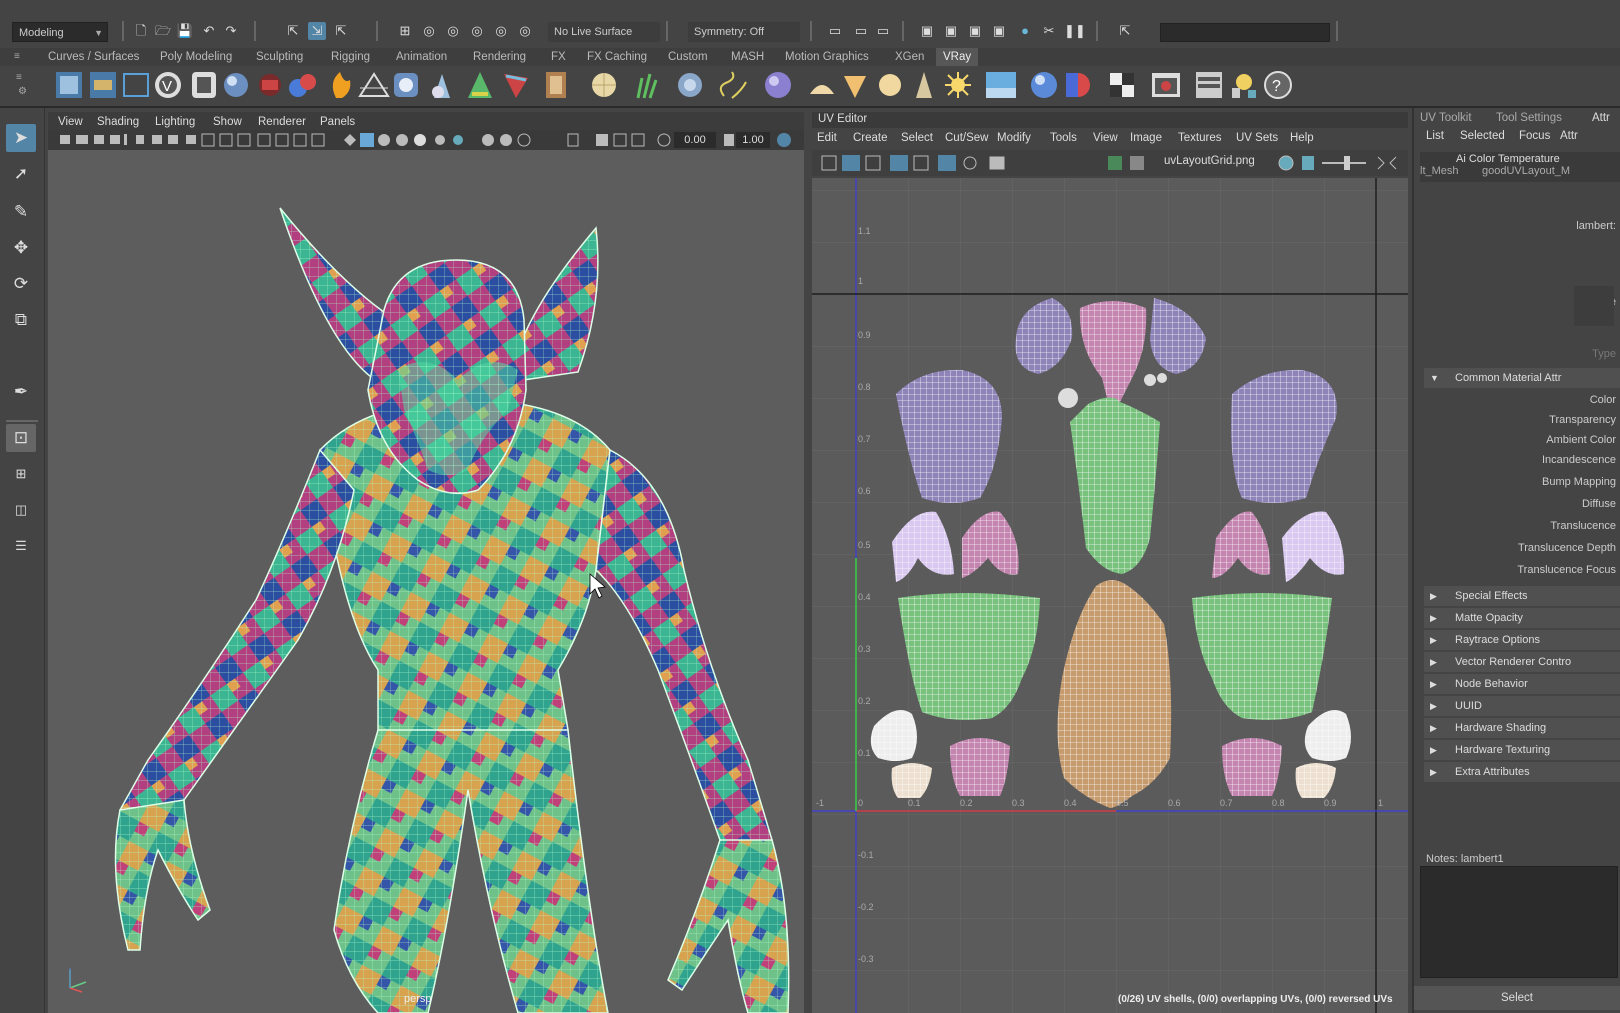  I want to click on symmetry-dropdown: Symmetry: Off, so click(744, 32).